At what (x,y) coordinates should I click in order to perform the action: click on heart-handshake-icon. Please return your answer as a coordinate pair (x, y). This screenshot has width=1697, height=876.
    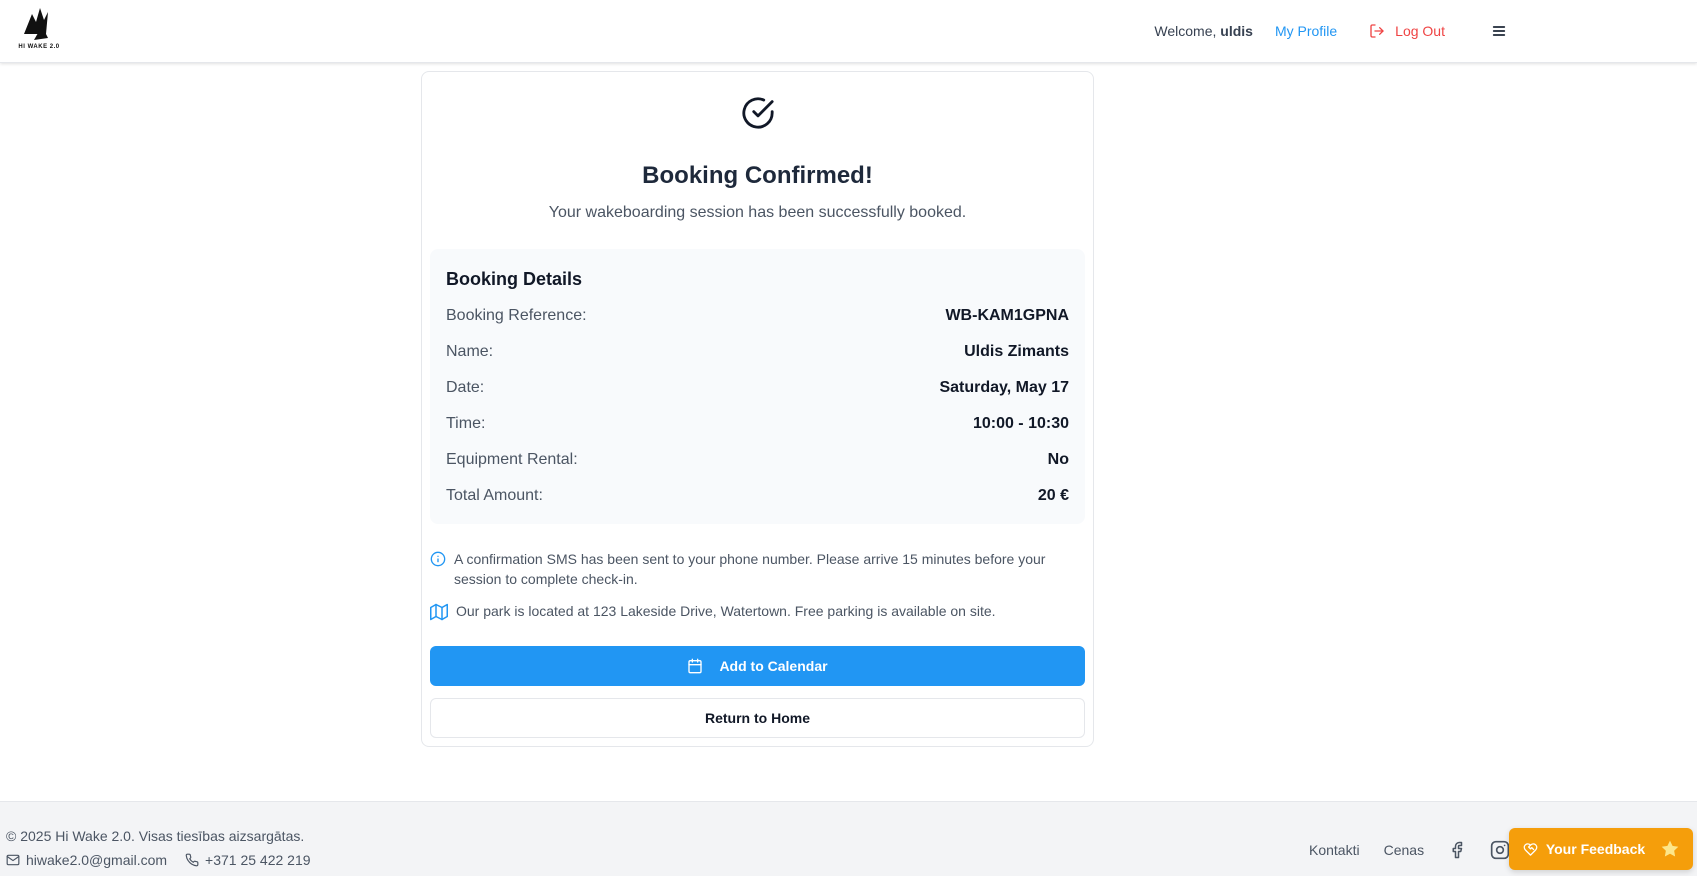
    Looking at the image, I should click on (1530, 849).